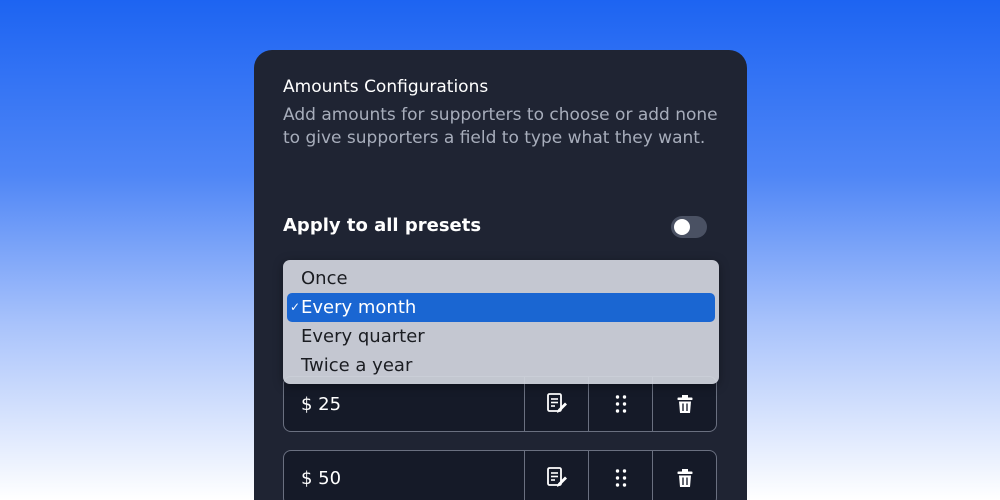 The height and width of the screenshot is (500, 1000). What do you see at coordinates (404, 404) in the screenshot?
I see `amount-value: $ 25` at bounding box center [404, 404].